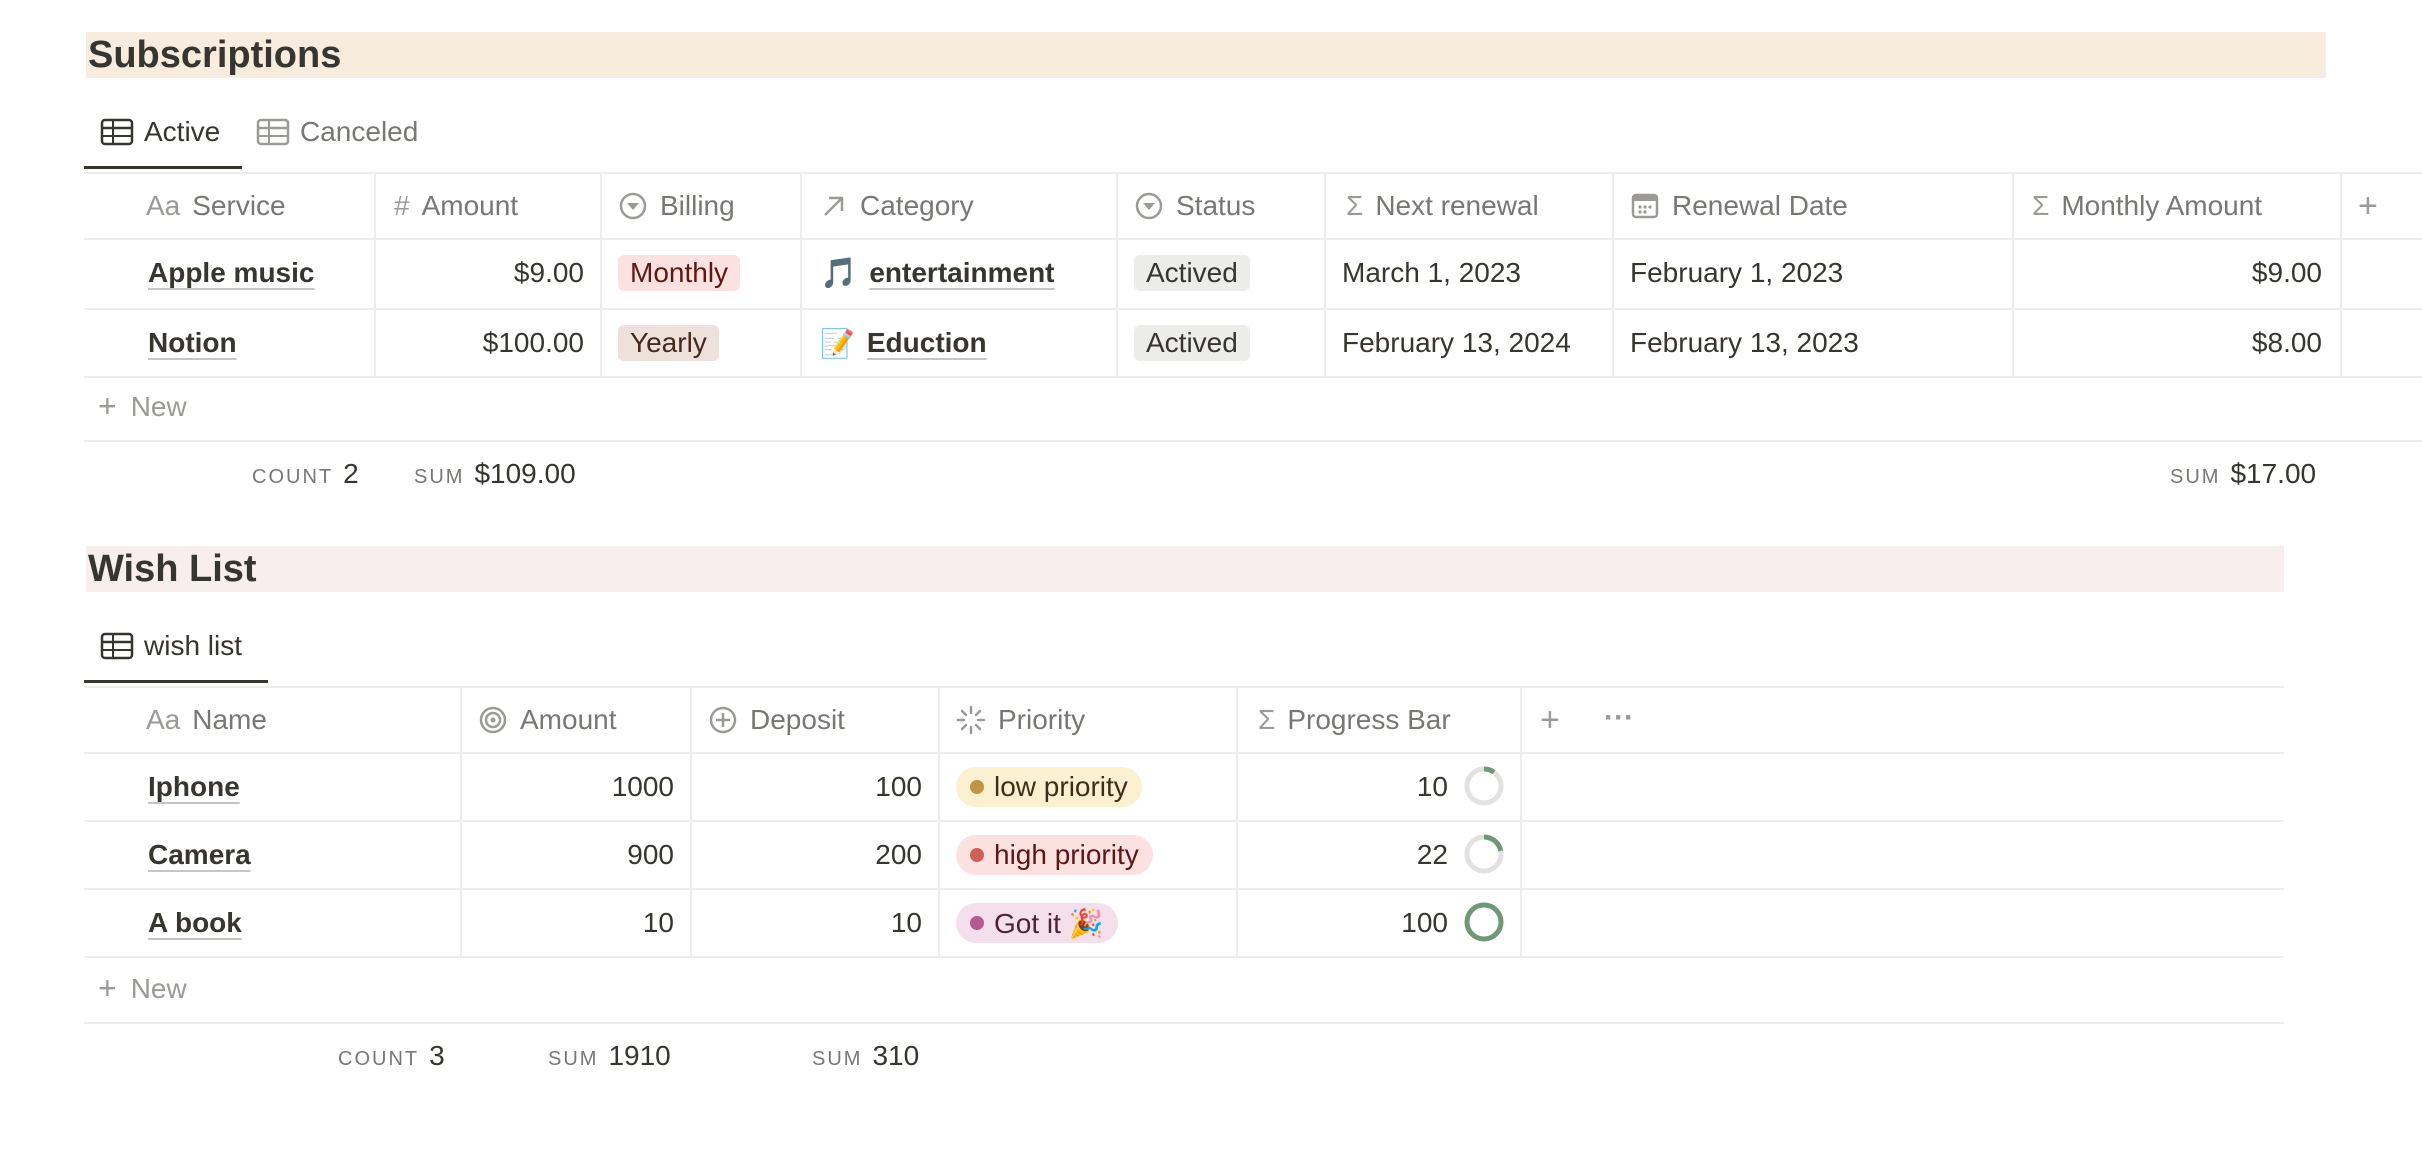  Describe the element at coordinates (216, 206) in the screenshot. I see `column-header-service: Aa Service` at that location.